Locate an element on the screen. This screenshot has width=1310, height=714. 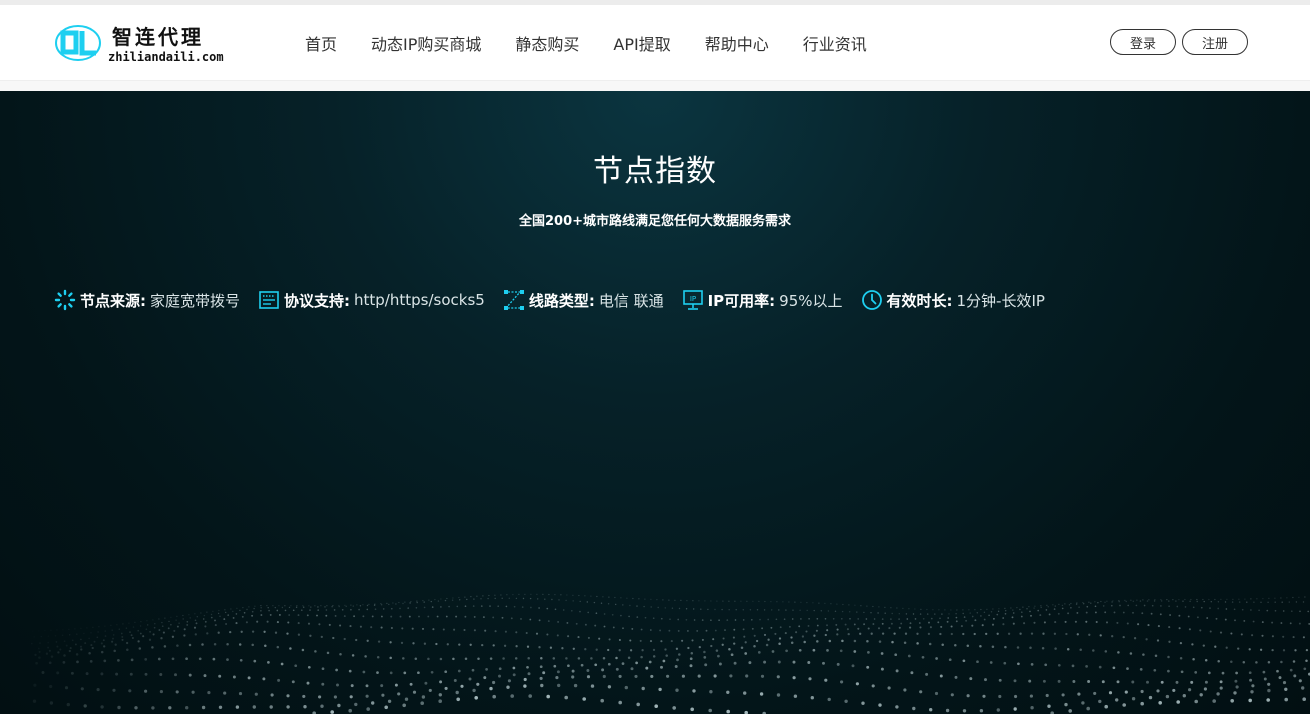
nav-item-industry-news: 行业资讯 is located at coordinates (835, 43).